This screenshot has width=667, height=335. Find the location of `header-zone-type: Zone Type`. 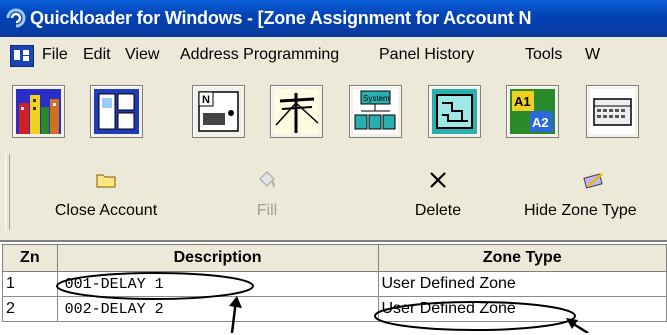

header-zone-type: Zone Type is located at coordinates (522, 258).